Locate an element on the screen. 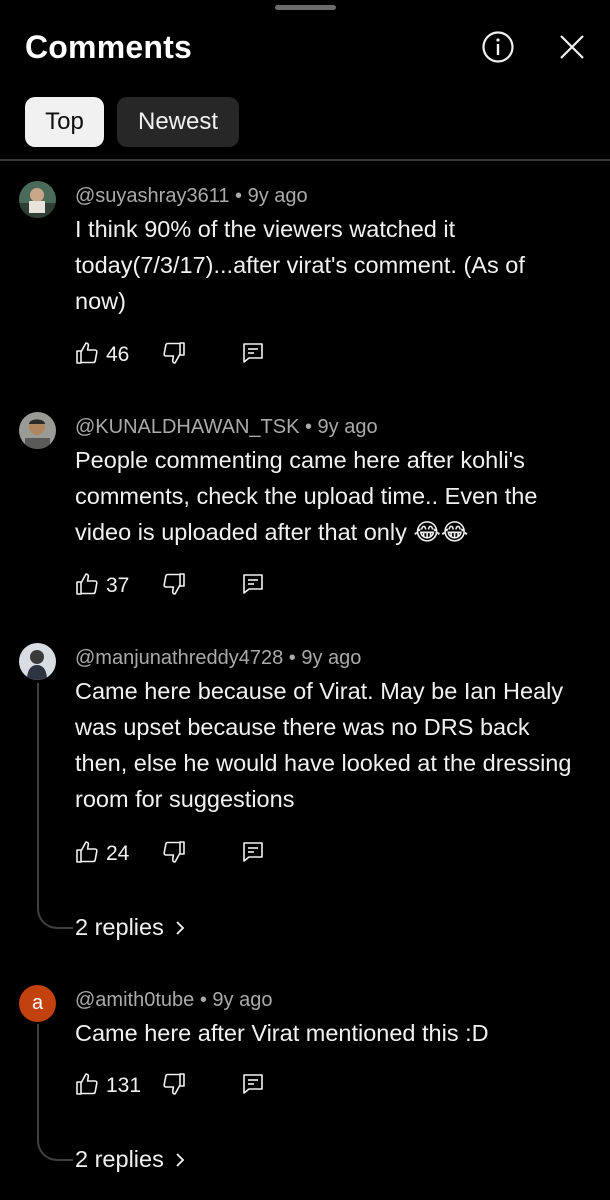  comment-actions: 37 is located at coordinates (225, 587).